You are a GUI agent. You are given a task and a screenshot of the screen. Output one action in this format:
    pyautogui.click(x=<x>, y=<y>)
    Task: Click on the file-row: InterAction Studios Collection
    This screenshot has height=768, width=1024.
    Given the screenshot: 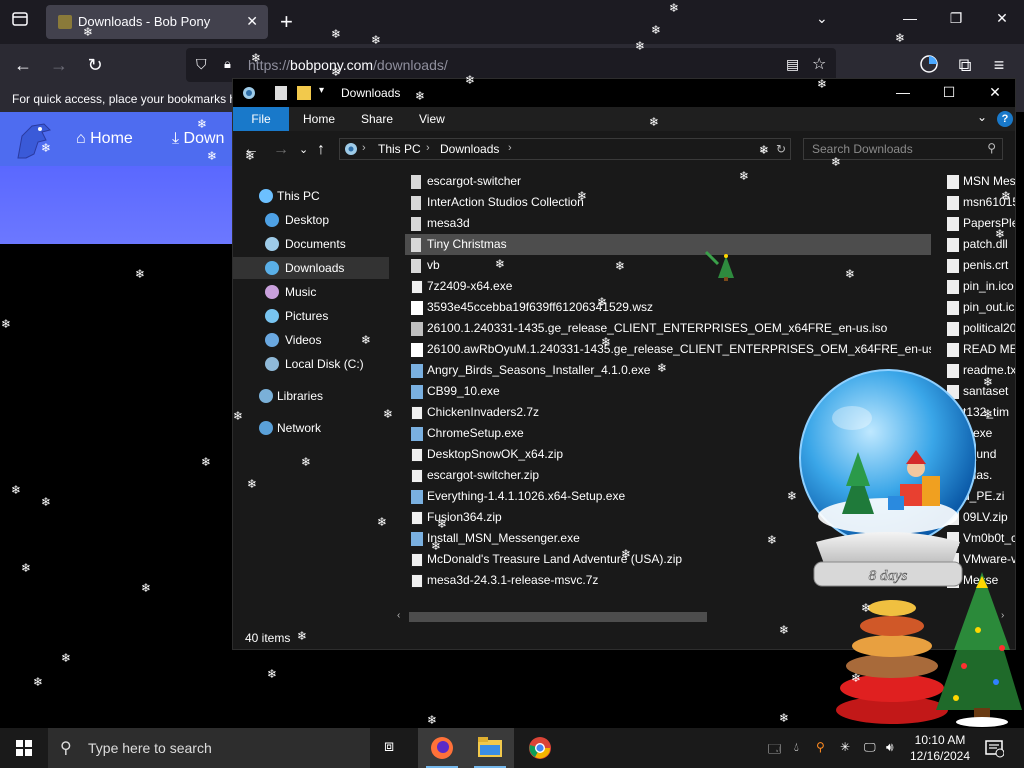 What is the action you would take?
    pyautogui.click(x=668, y=202)
    